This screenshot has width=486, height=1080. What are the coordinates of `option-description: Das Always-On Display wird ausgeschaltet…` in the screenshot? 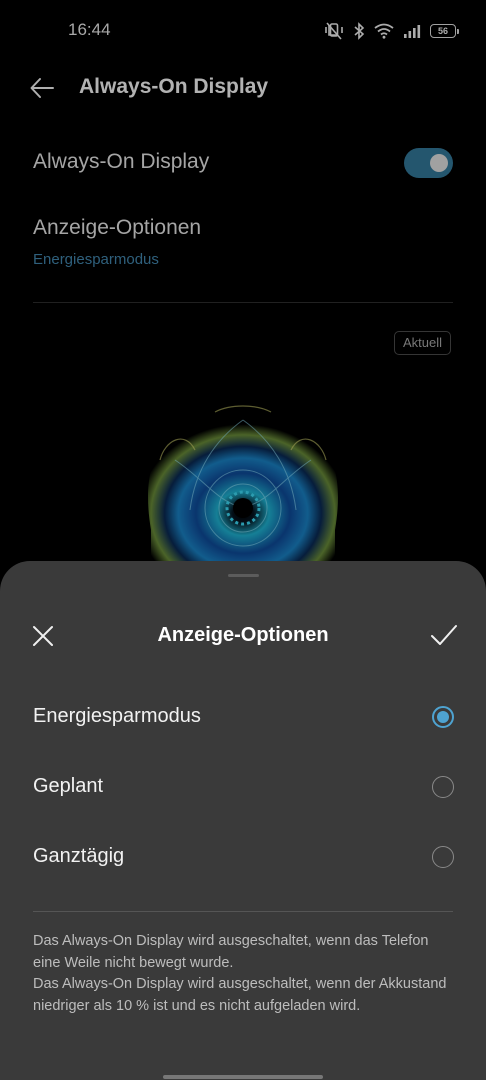 It's located at (243, 974).